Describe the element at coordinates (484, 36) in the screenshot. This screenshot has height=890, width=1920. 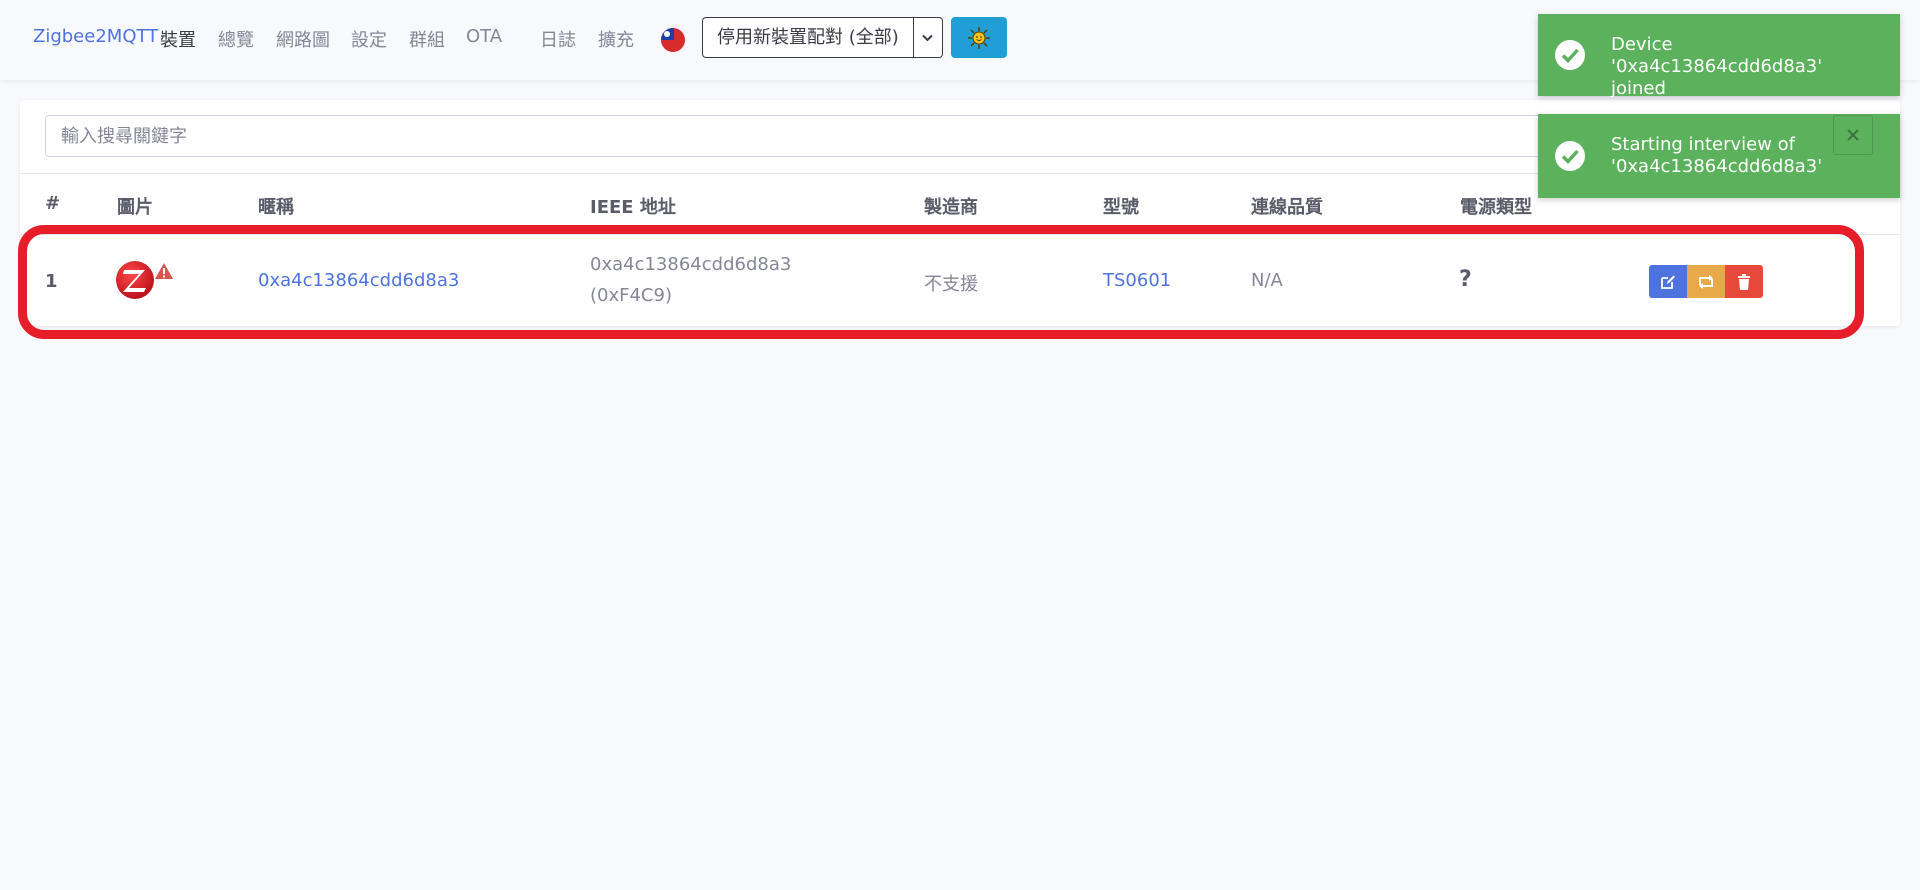
I see `nav-ota: OTA` at that location.